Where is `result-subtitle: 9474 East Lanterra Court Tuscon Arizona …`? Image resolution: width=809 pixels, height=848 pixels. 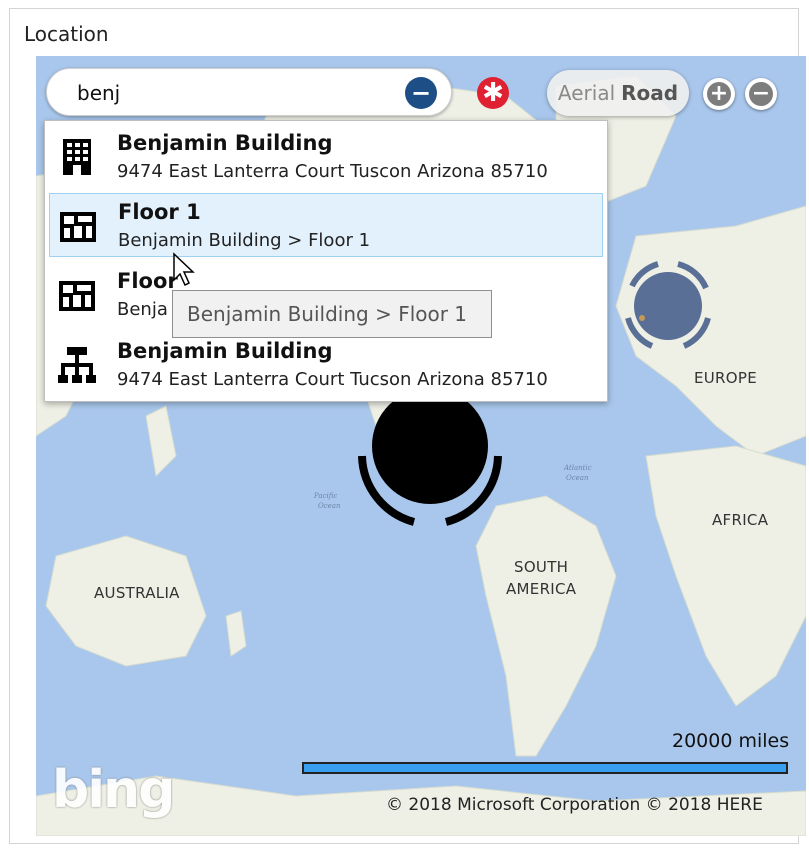 result-subtitle: 9474 East Lanterra Court Tuscon Arizona … is located at coordinates (332, 171).